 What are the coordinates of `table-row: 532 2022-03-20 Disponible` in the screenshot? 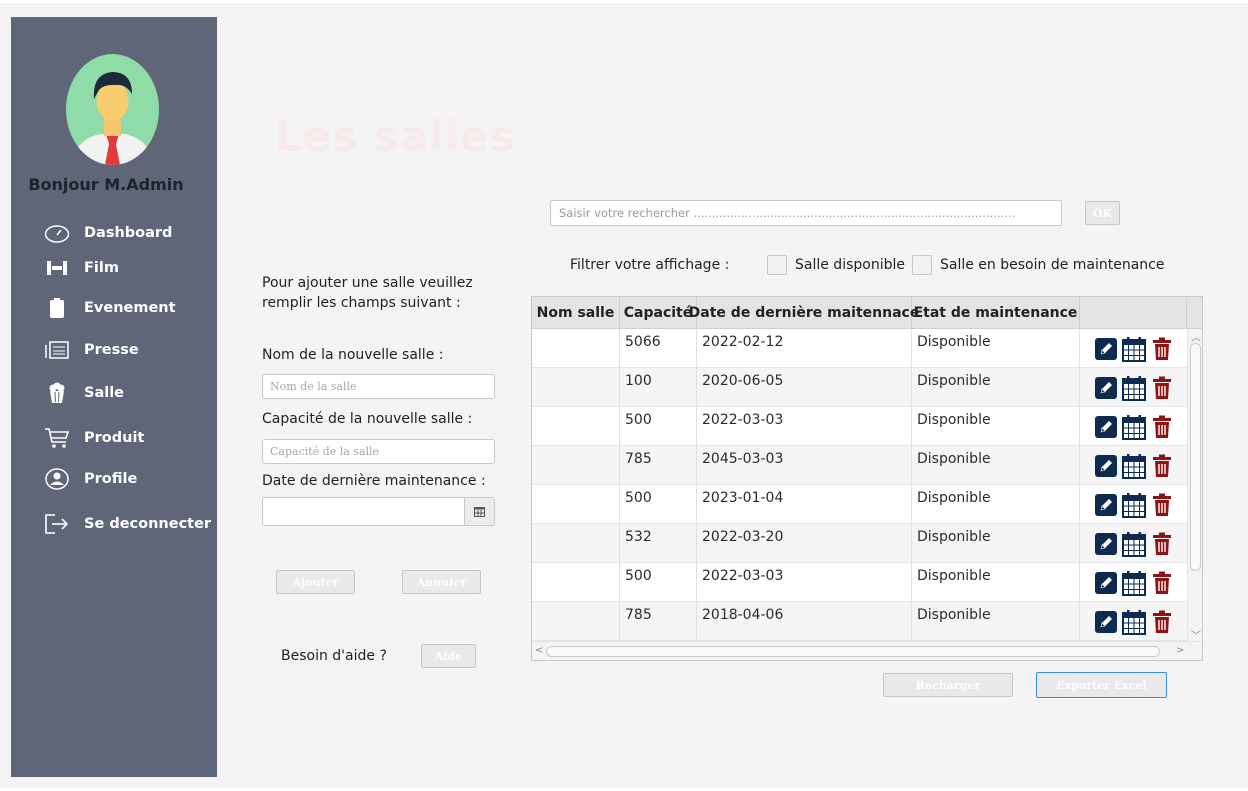 It's located at (859, 543).